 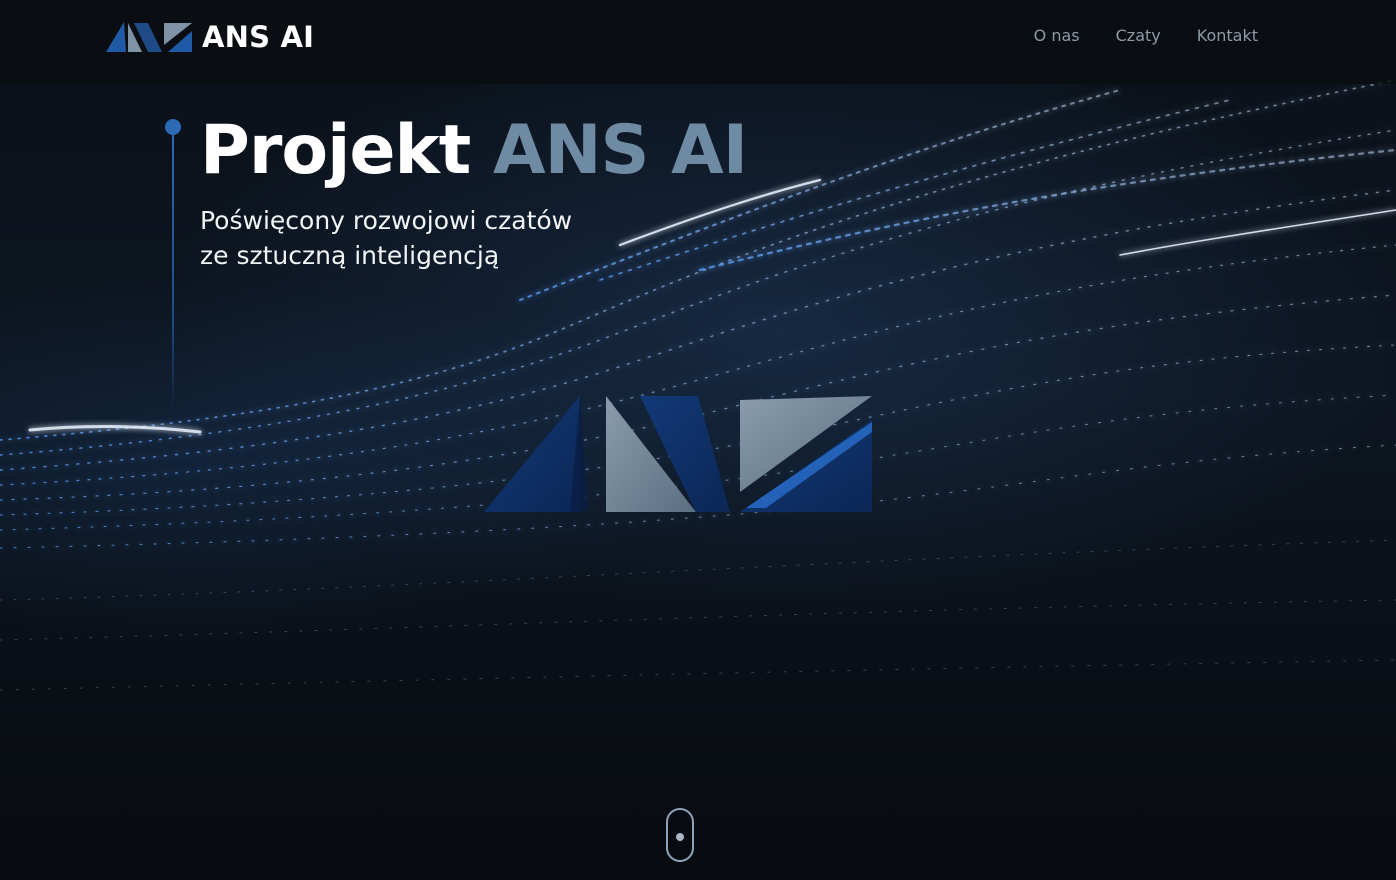 I want to click on nav-item-czaty: Czaty, so click(x=1138, y=35).